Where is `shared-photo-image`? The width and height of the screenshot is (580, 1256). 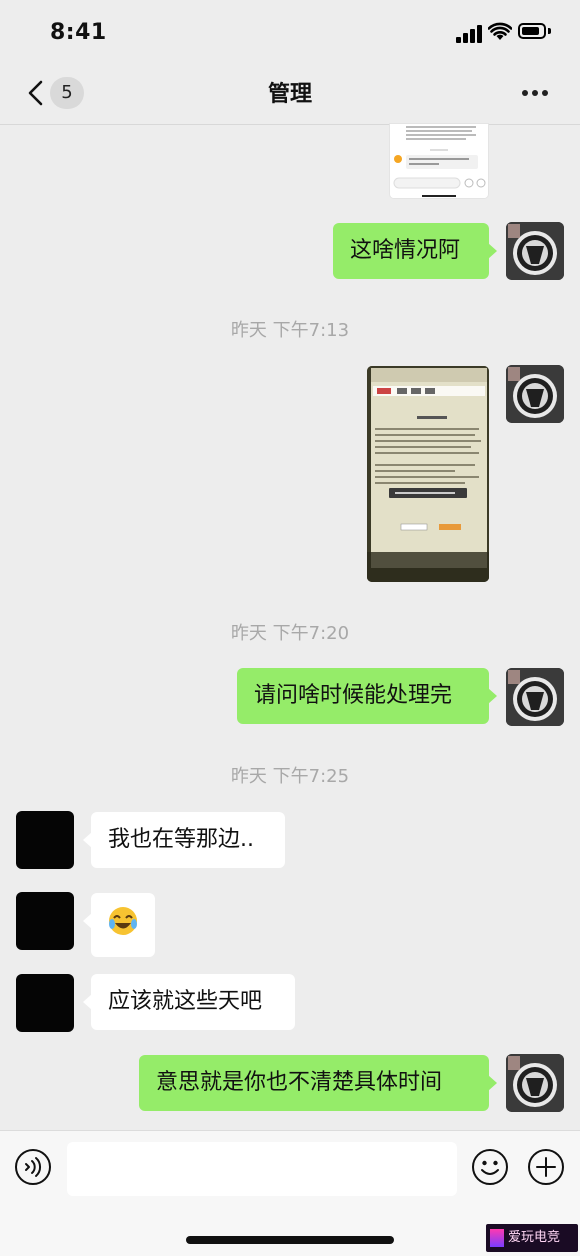
shared-photo-image is located at coordinates (428, 474).